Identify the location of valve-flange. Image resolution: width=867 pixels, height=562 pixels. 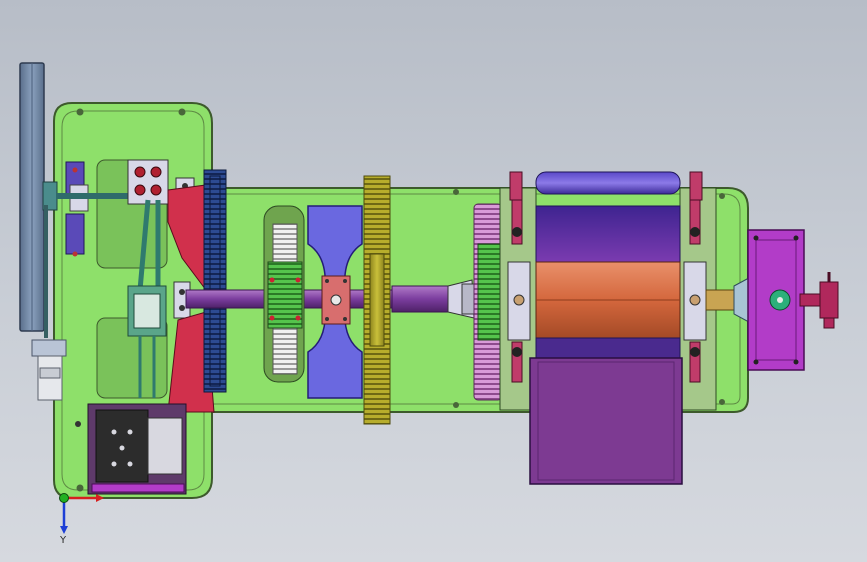
(829, 323).